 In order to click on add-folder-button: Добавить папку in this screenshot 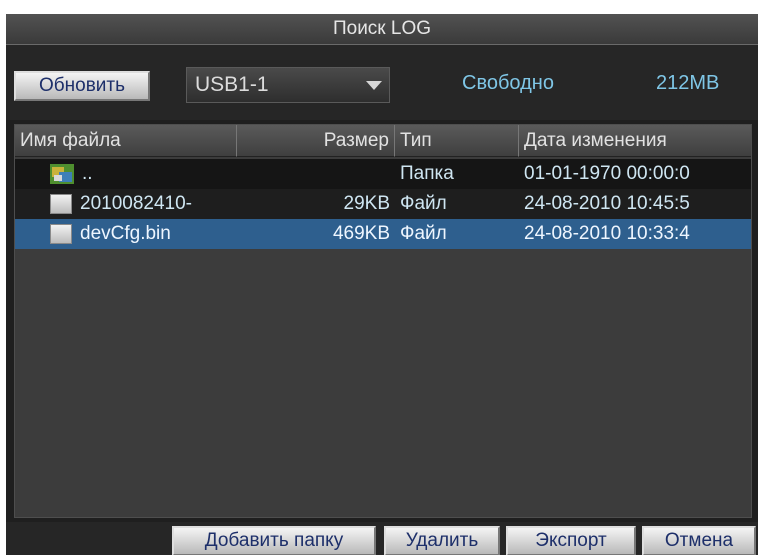, I will do `click(274, 540)`.